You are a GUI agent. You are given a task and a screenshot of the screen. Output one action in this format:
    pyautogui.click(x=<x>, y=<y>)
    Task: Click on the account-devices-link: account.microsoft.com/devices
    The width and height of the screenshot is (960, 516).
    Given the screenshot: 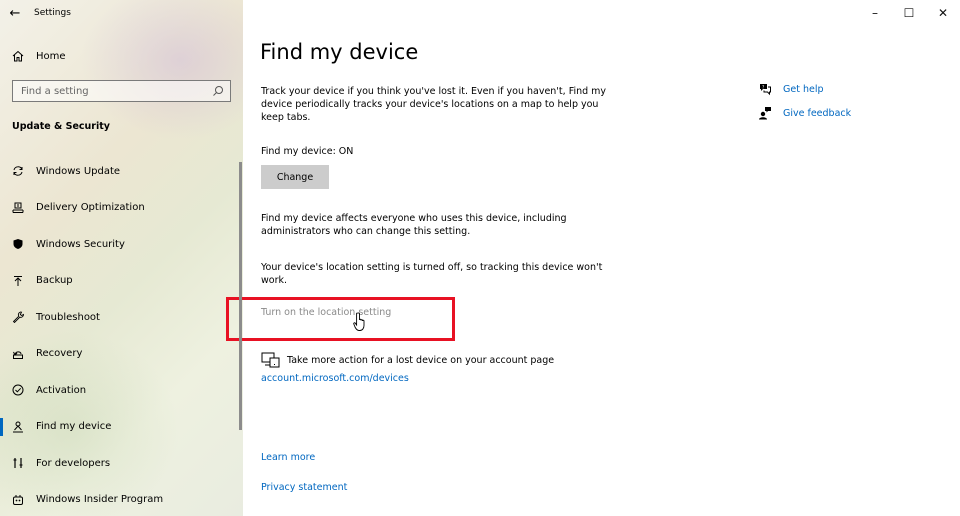 What is the action you would take?
    pyautogui.click(x=335, y=378)
    